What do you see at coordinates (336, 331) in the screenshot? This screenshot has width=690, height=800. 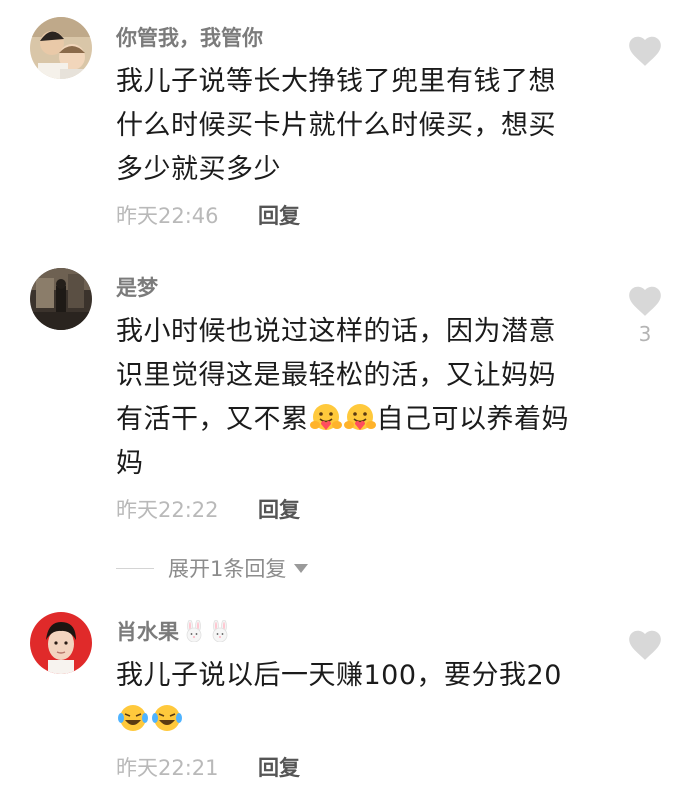 I see `comment-text-line: 我小时候也说过这样的话，因为潜意` at bounding box center [336, 331].